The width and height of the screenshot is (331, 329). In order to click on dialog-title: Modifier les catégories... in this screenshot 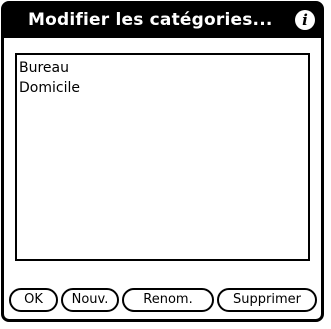, I will do `click(150, 20)`.